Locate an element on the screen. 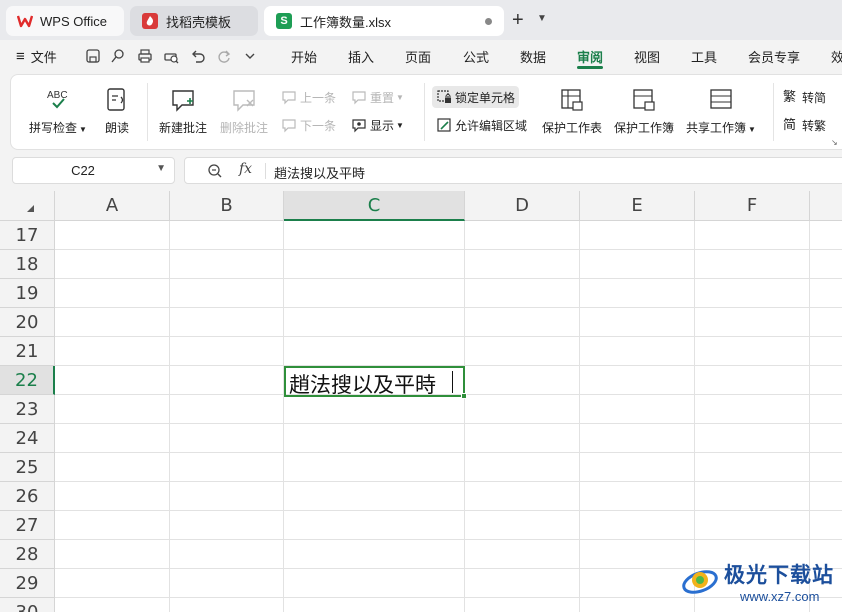  allow-edit-range-button: 允许编辑区域 is located at coordinates (481, 125).